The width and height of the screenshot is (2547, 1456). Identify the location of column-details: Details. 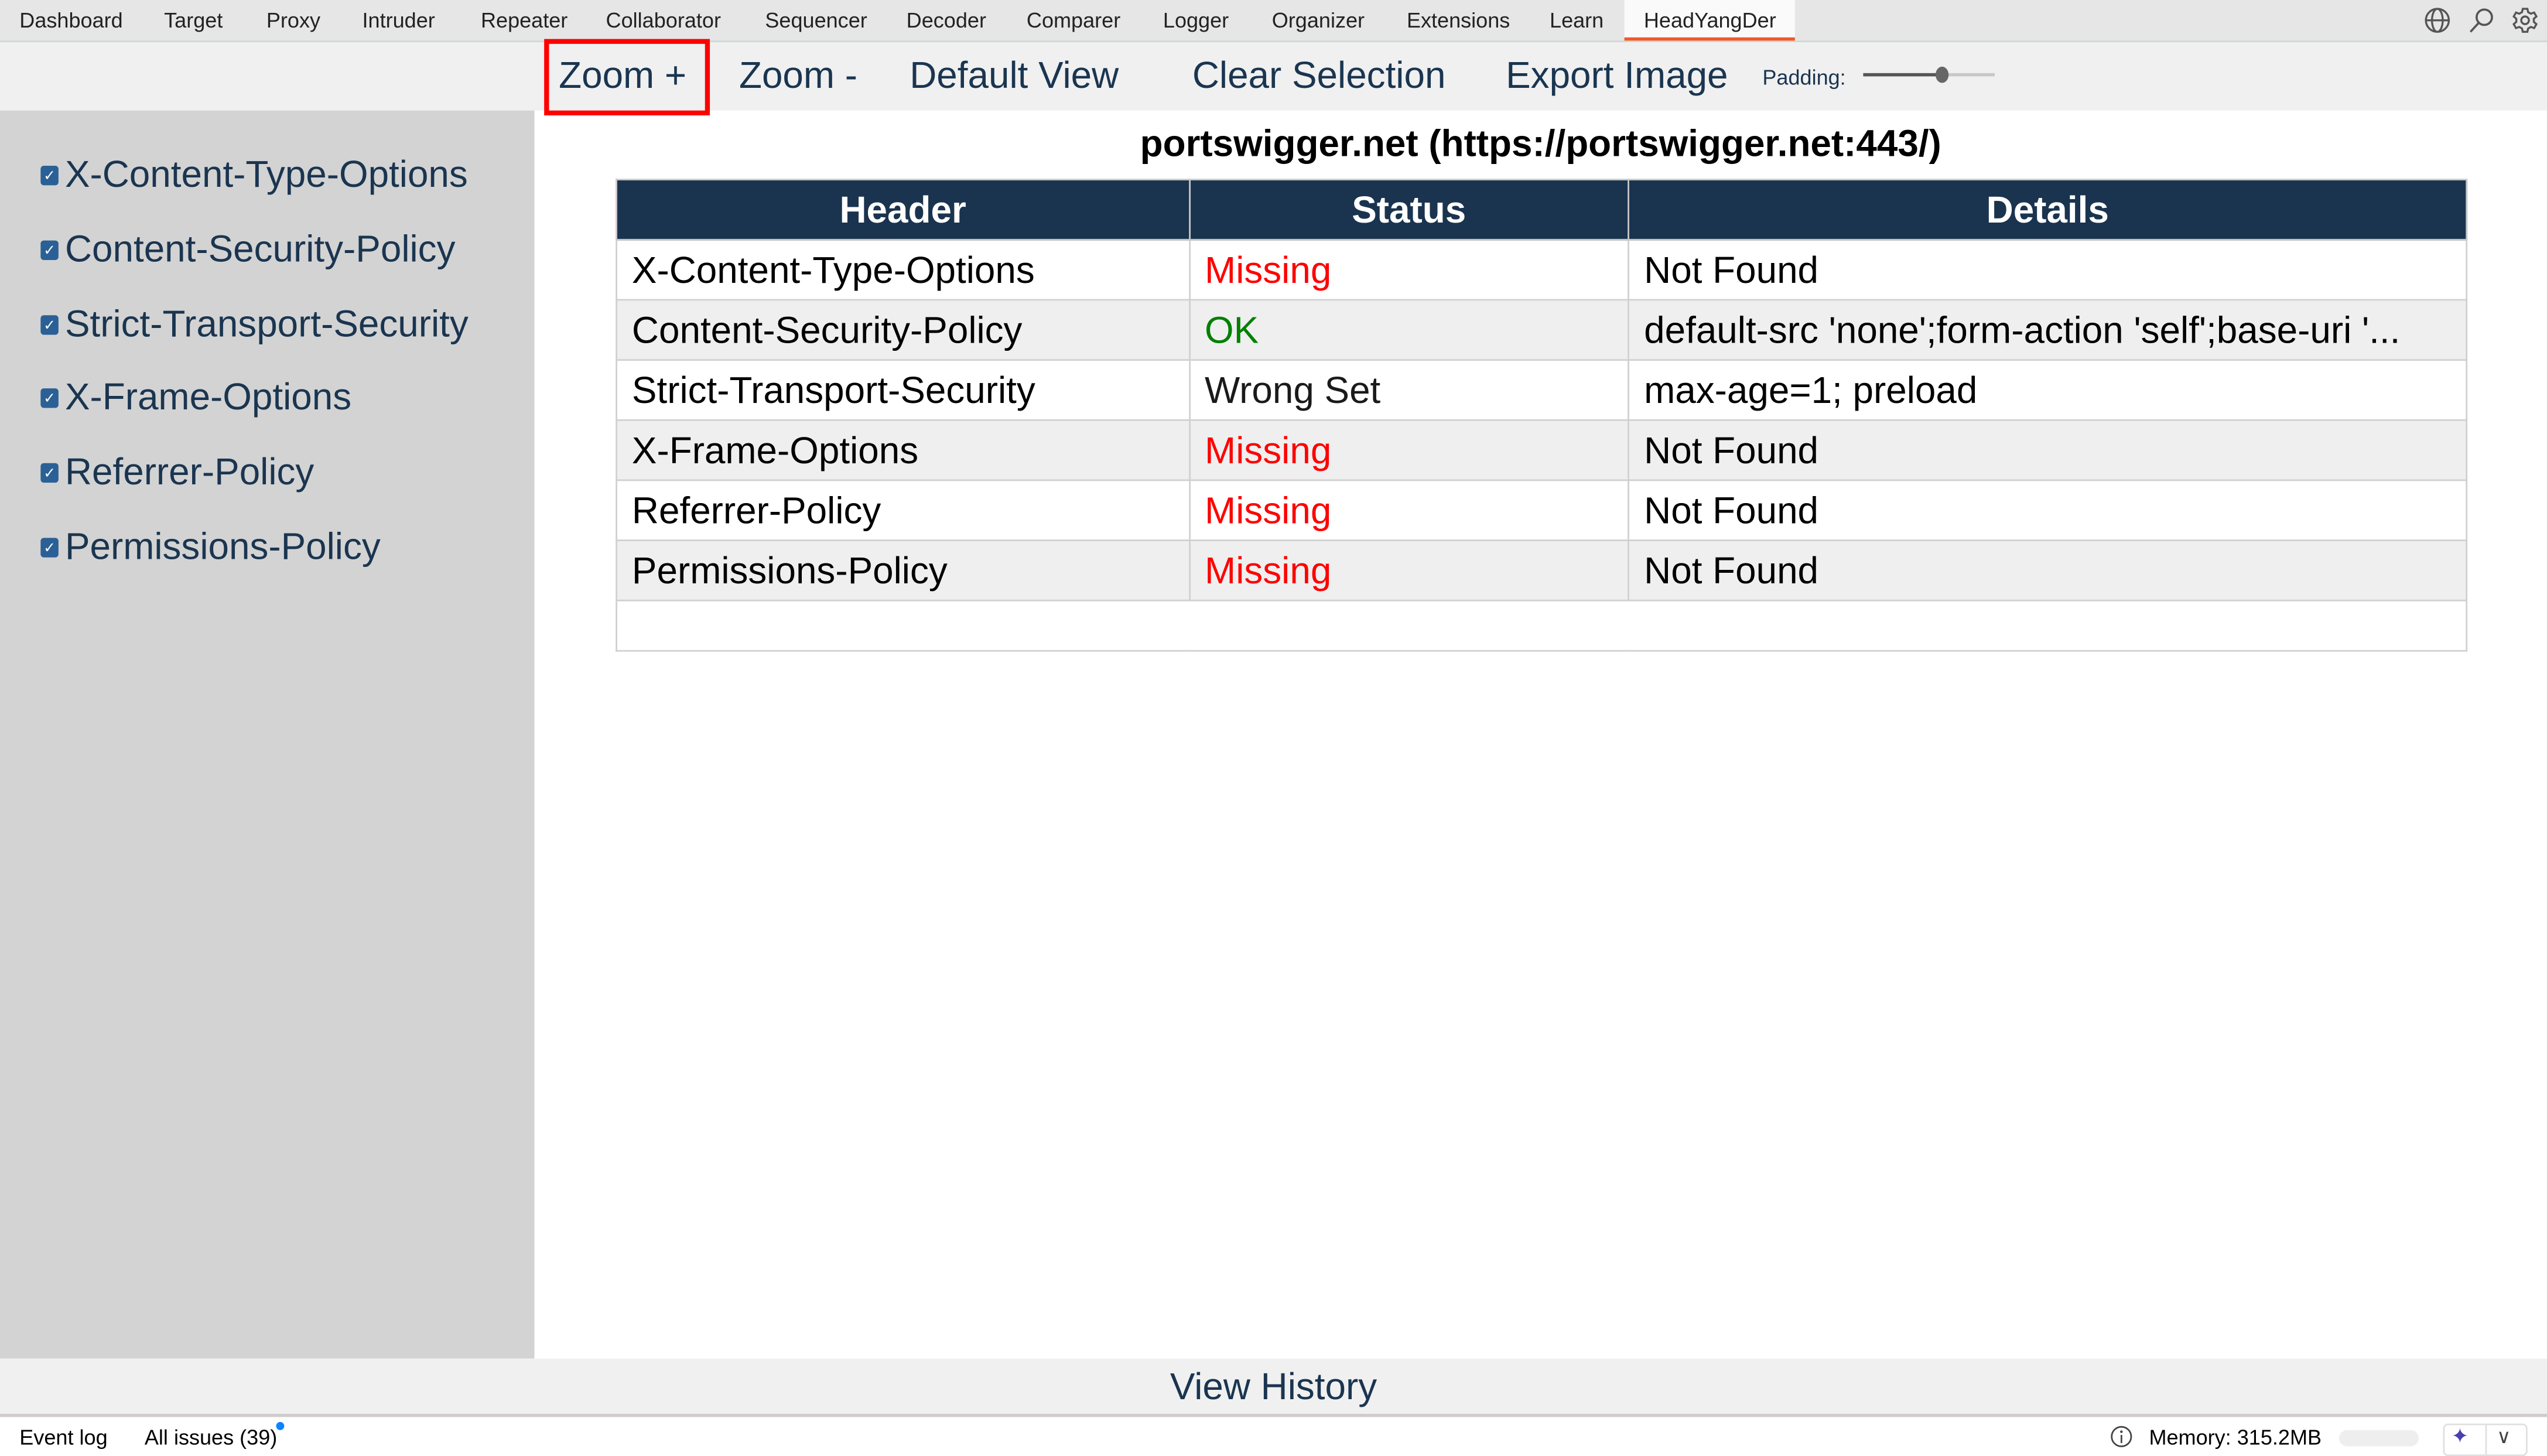
(2048, 210).